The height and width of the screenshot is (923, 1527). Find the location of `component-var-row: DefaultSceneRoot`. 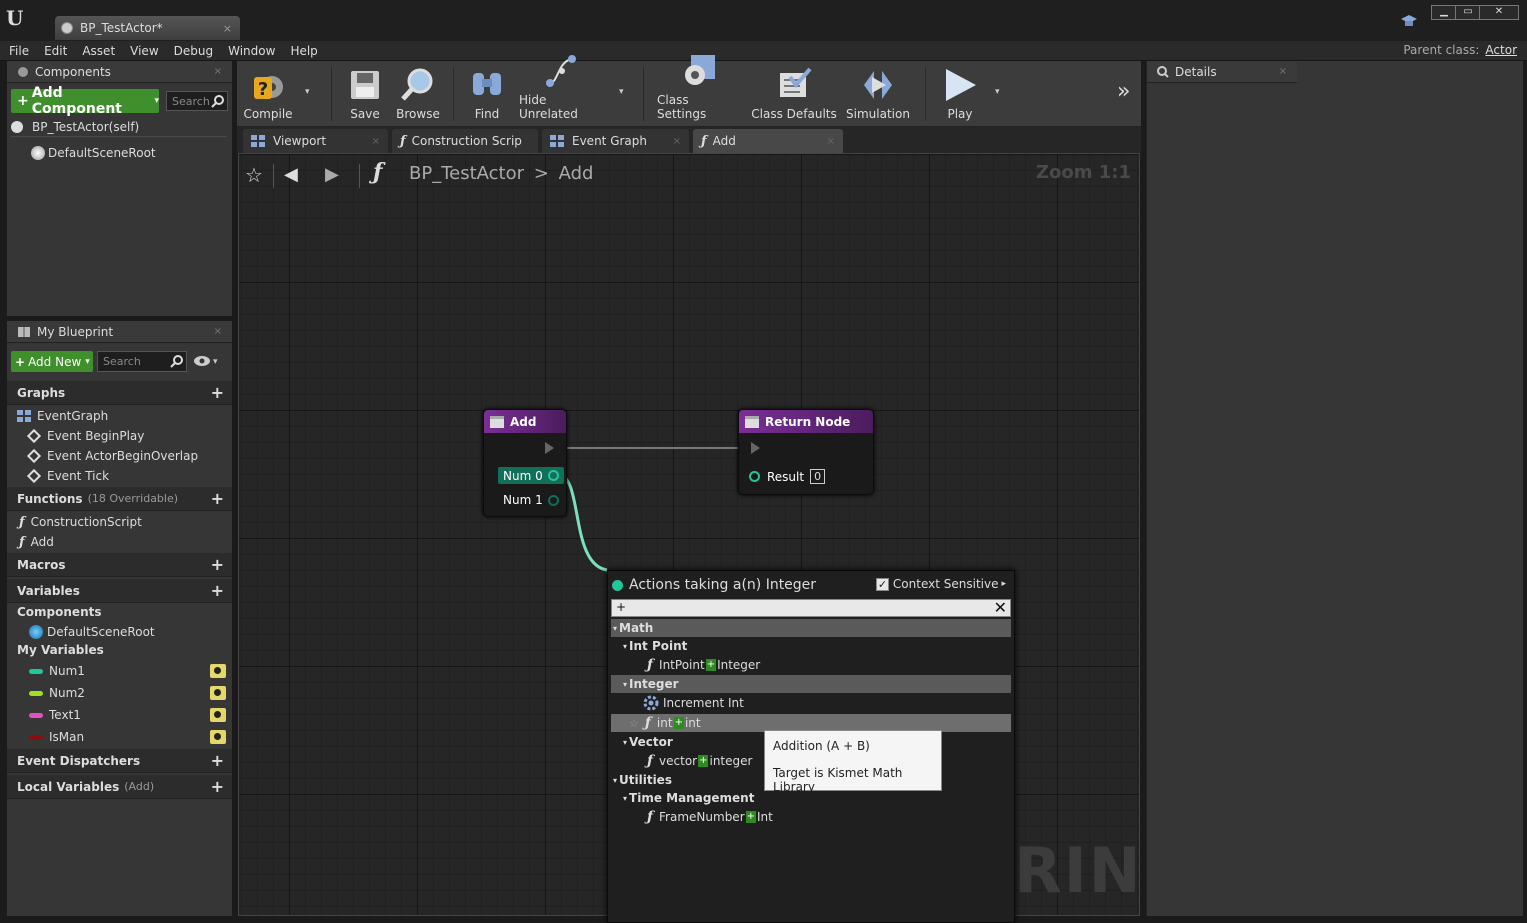

component-var-row: DefaultSceneRoot is located at coordinates (92, 632).